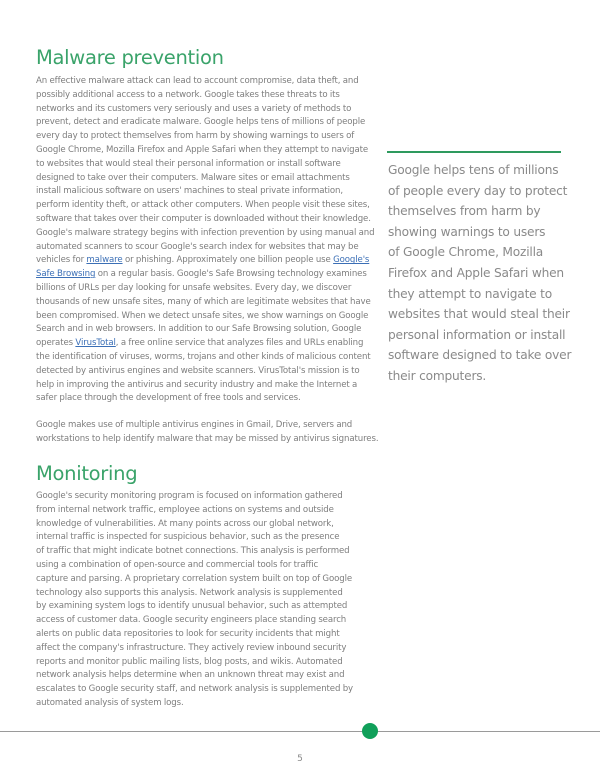 This screenshot has height=776, width=600. I want to click on pull-quote-line: of people every day to protect, so click(478, 190).